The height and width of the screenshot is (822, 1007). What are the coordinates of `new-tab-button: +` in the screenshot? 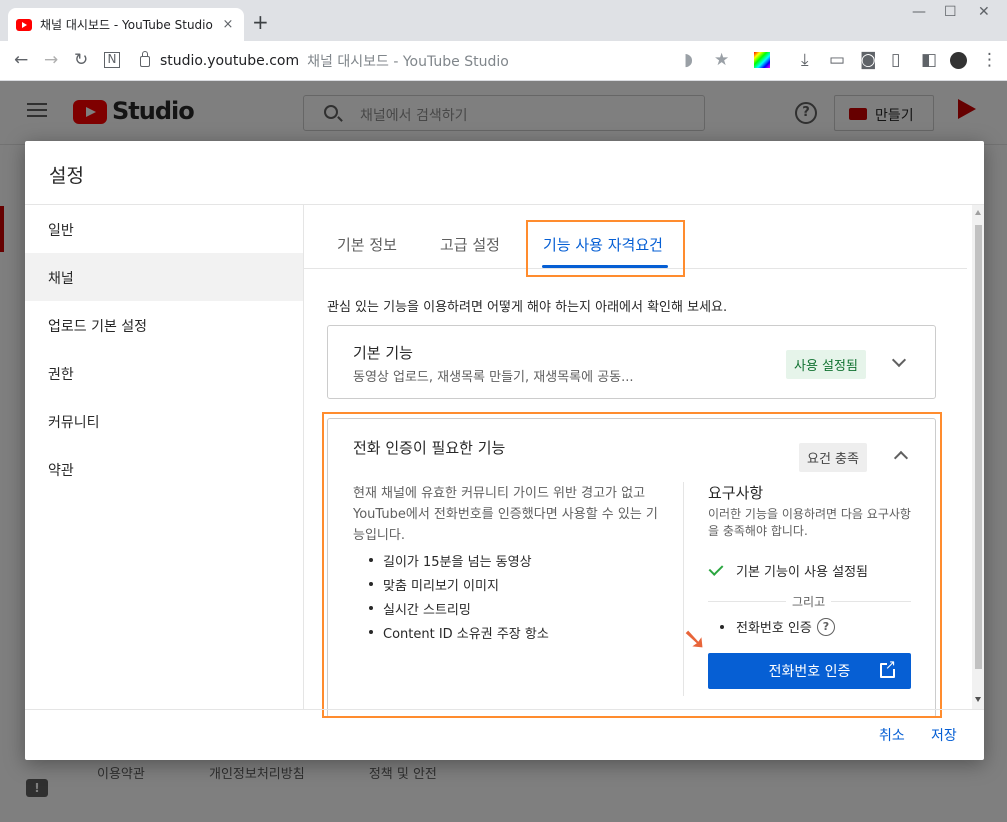 It's located at (260, 22).